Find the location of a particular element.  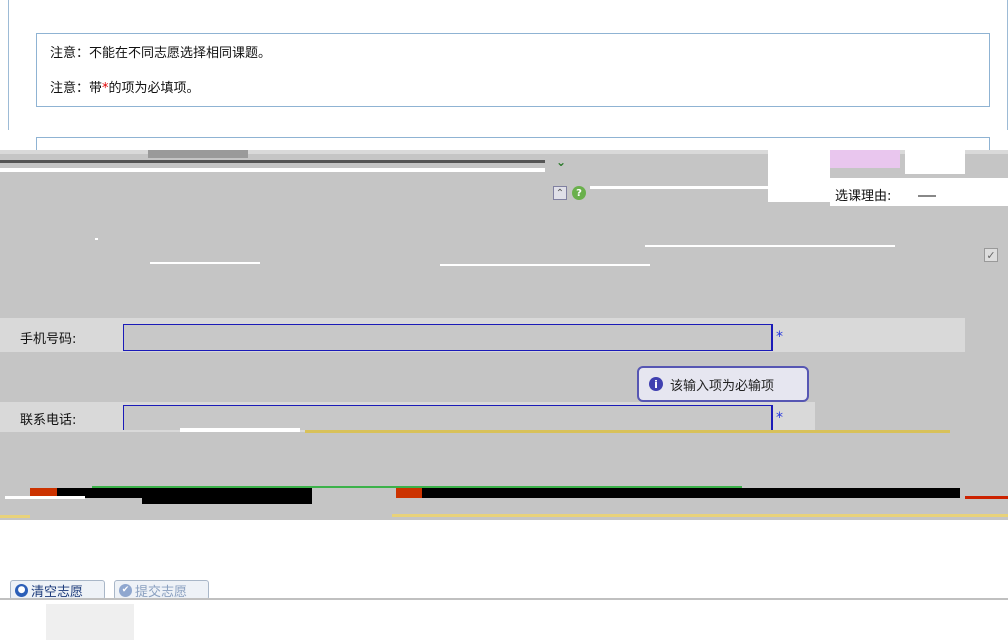

tooltip-text: 该输入项为必输项 is located at coordinates (722, 386).